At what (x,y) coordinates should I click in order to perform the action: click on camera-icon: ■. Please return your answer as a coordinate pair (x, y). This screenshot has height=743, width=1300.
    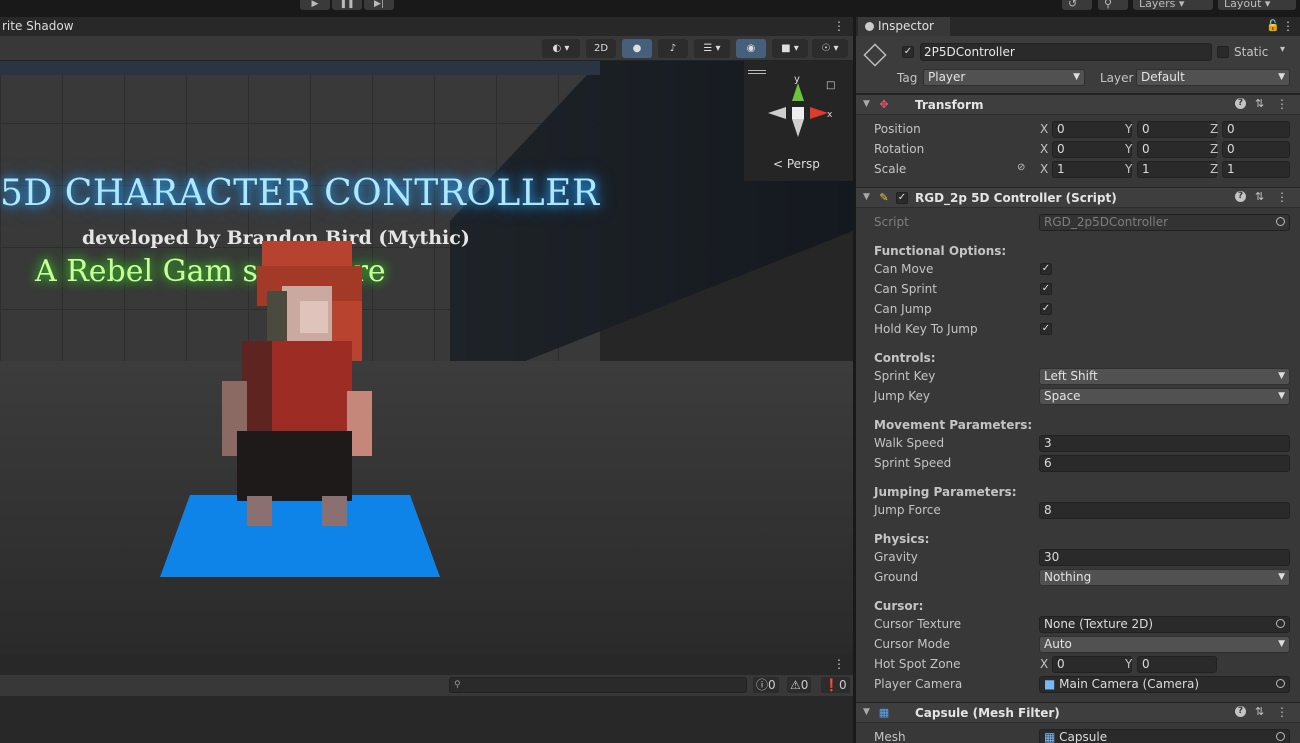
    Looking at the image, I should click on (1050, 684).